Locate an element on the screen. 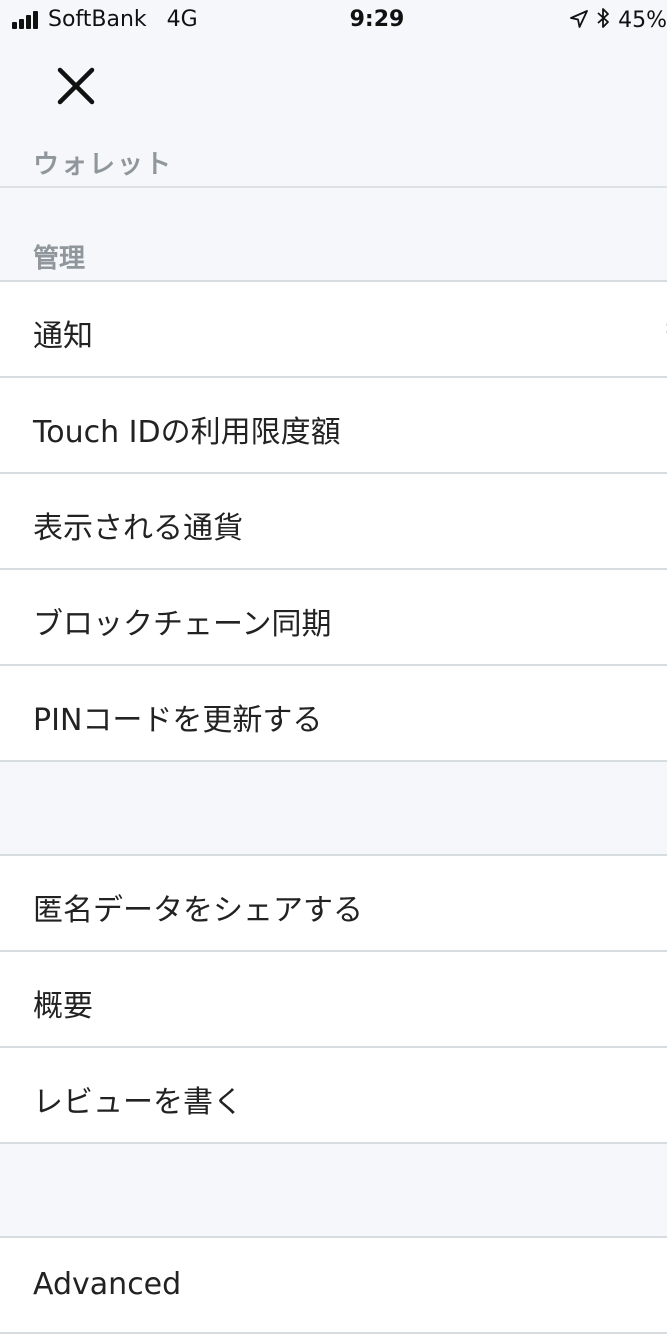 The width and height of the screenshot is (667, 1334). battery-percent: 45% is located at coordinates (642, 20).